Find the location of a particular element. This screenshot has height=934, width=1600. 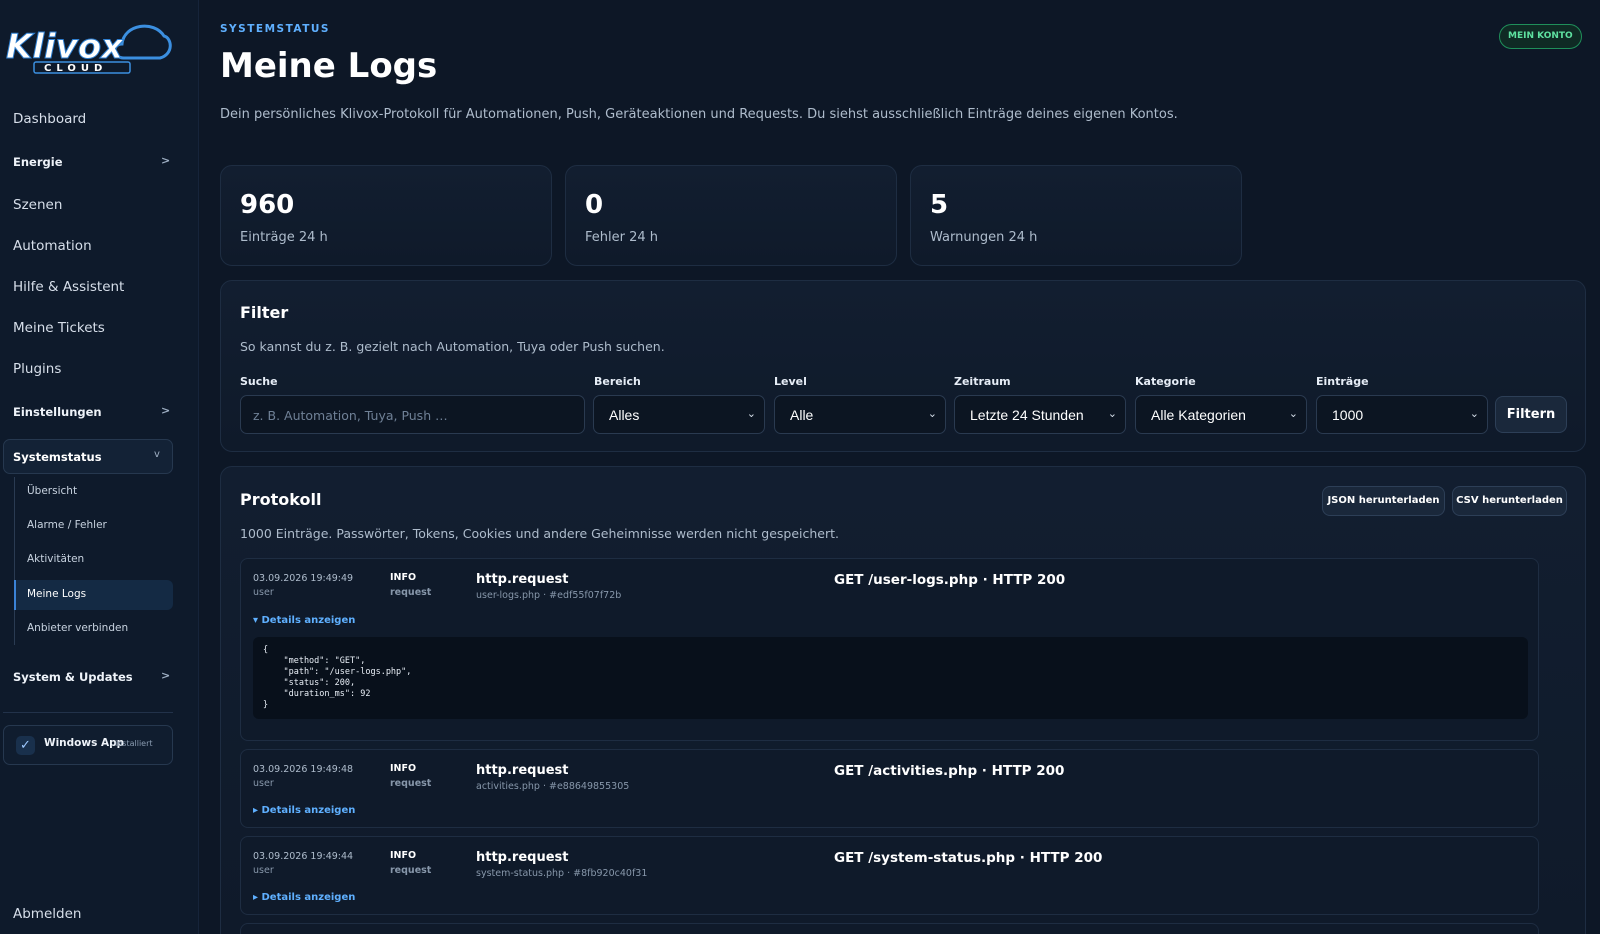

sidebar-item-label: Systemstatus is located at coordinates (57, 457).